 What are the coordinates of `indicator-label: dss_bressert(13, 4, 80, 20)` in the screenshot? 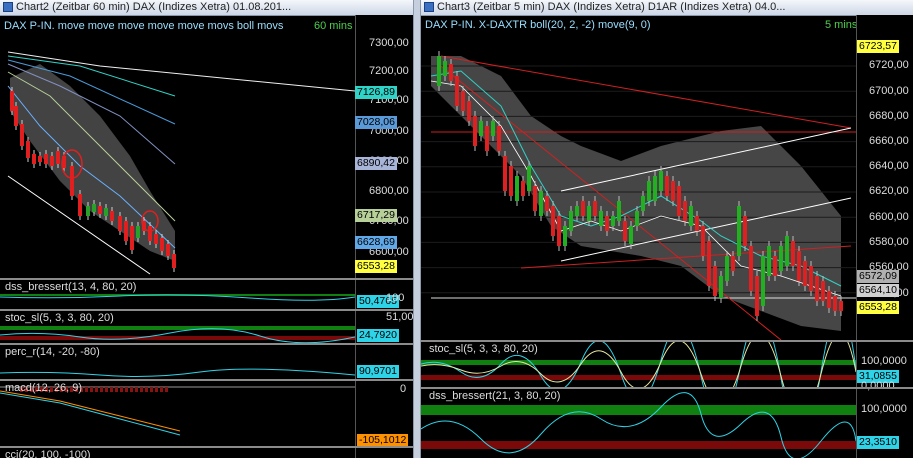 It's located at (71, 287).